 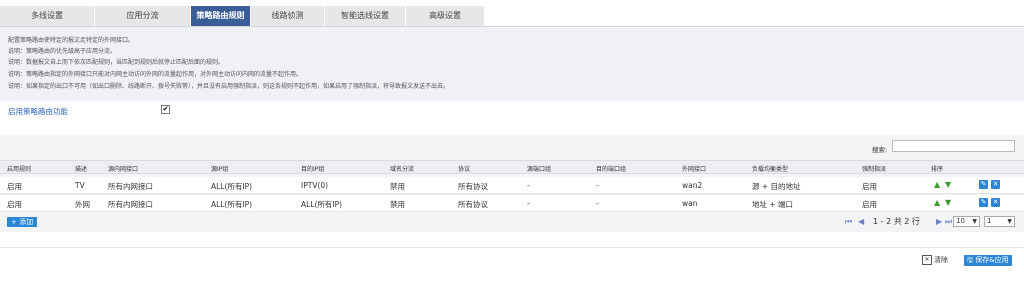 What do you see at coordinates (941, 260) in the screenshot?
I see `clear-label: 清除` at bounding box center [941, 260].